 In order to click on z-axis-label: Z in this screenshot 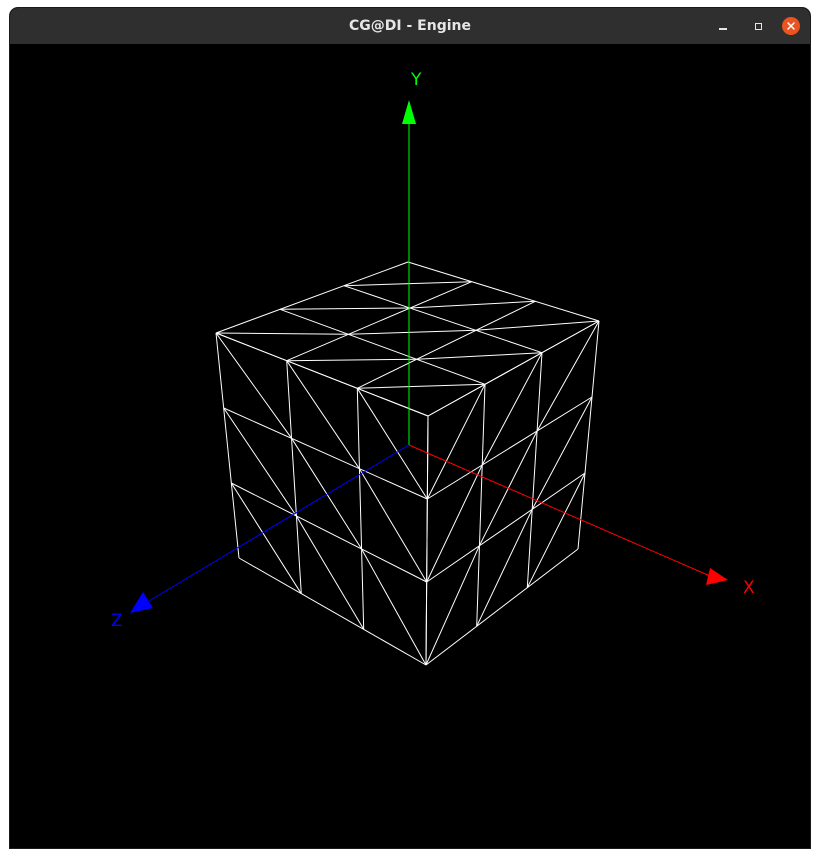, I will do `click(117, 621)`.